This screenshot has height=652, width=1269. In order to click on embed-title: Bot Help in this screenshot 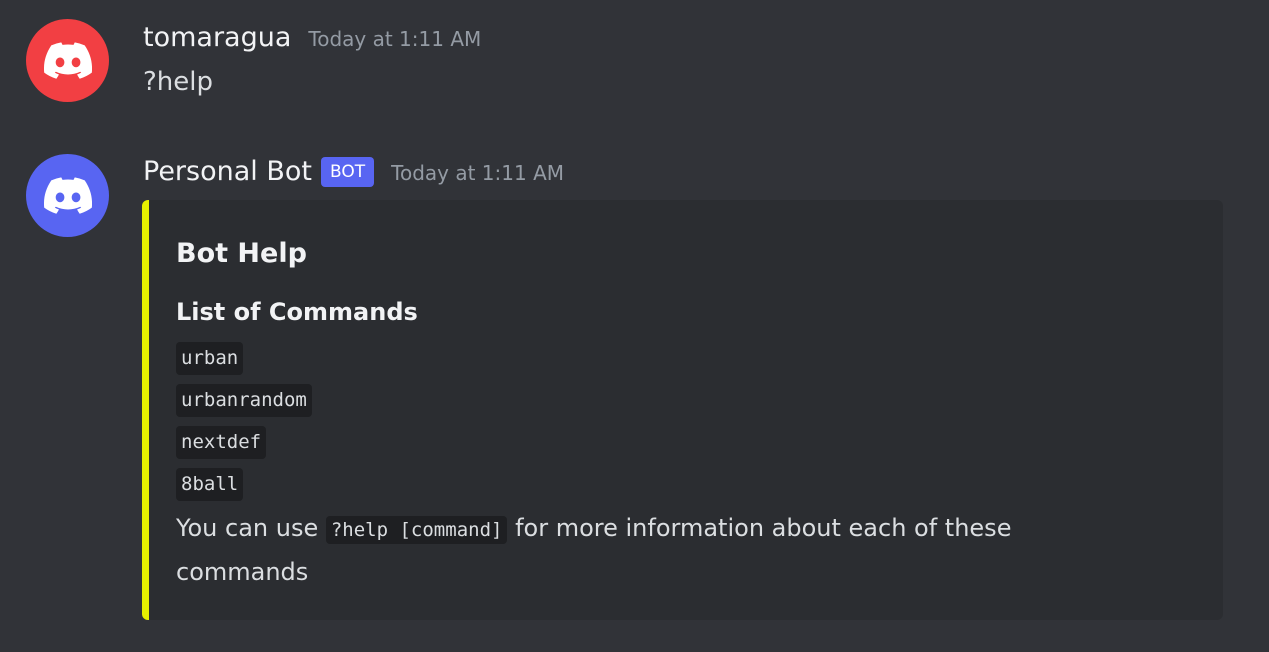, I will do `click(241, 253)`.